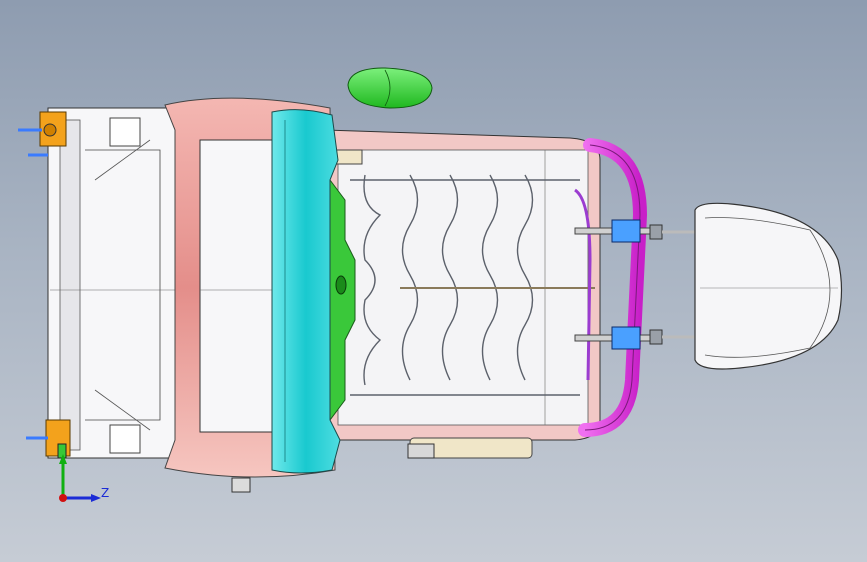  I want to click on triad-x-axis, so click(63, 498).